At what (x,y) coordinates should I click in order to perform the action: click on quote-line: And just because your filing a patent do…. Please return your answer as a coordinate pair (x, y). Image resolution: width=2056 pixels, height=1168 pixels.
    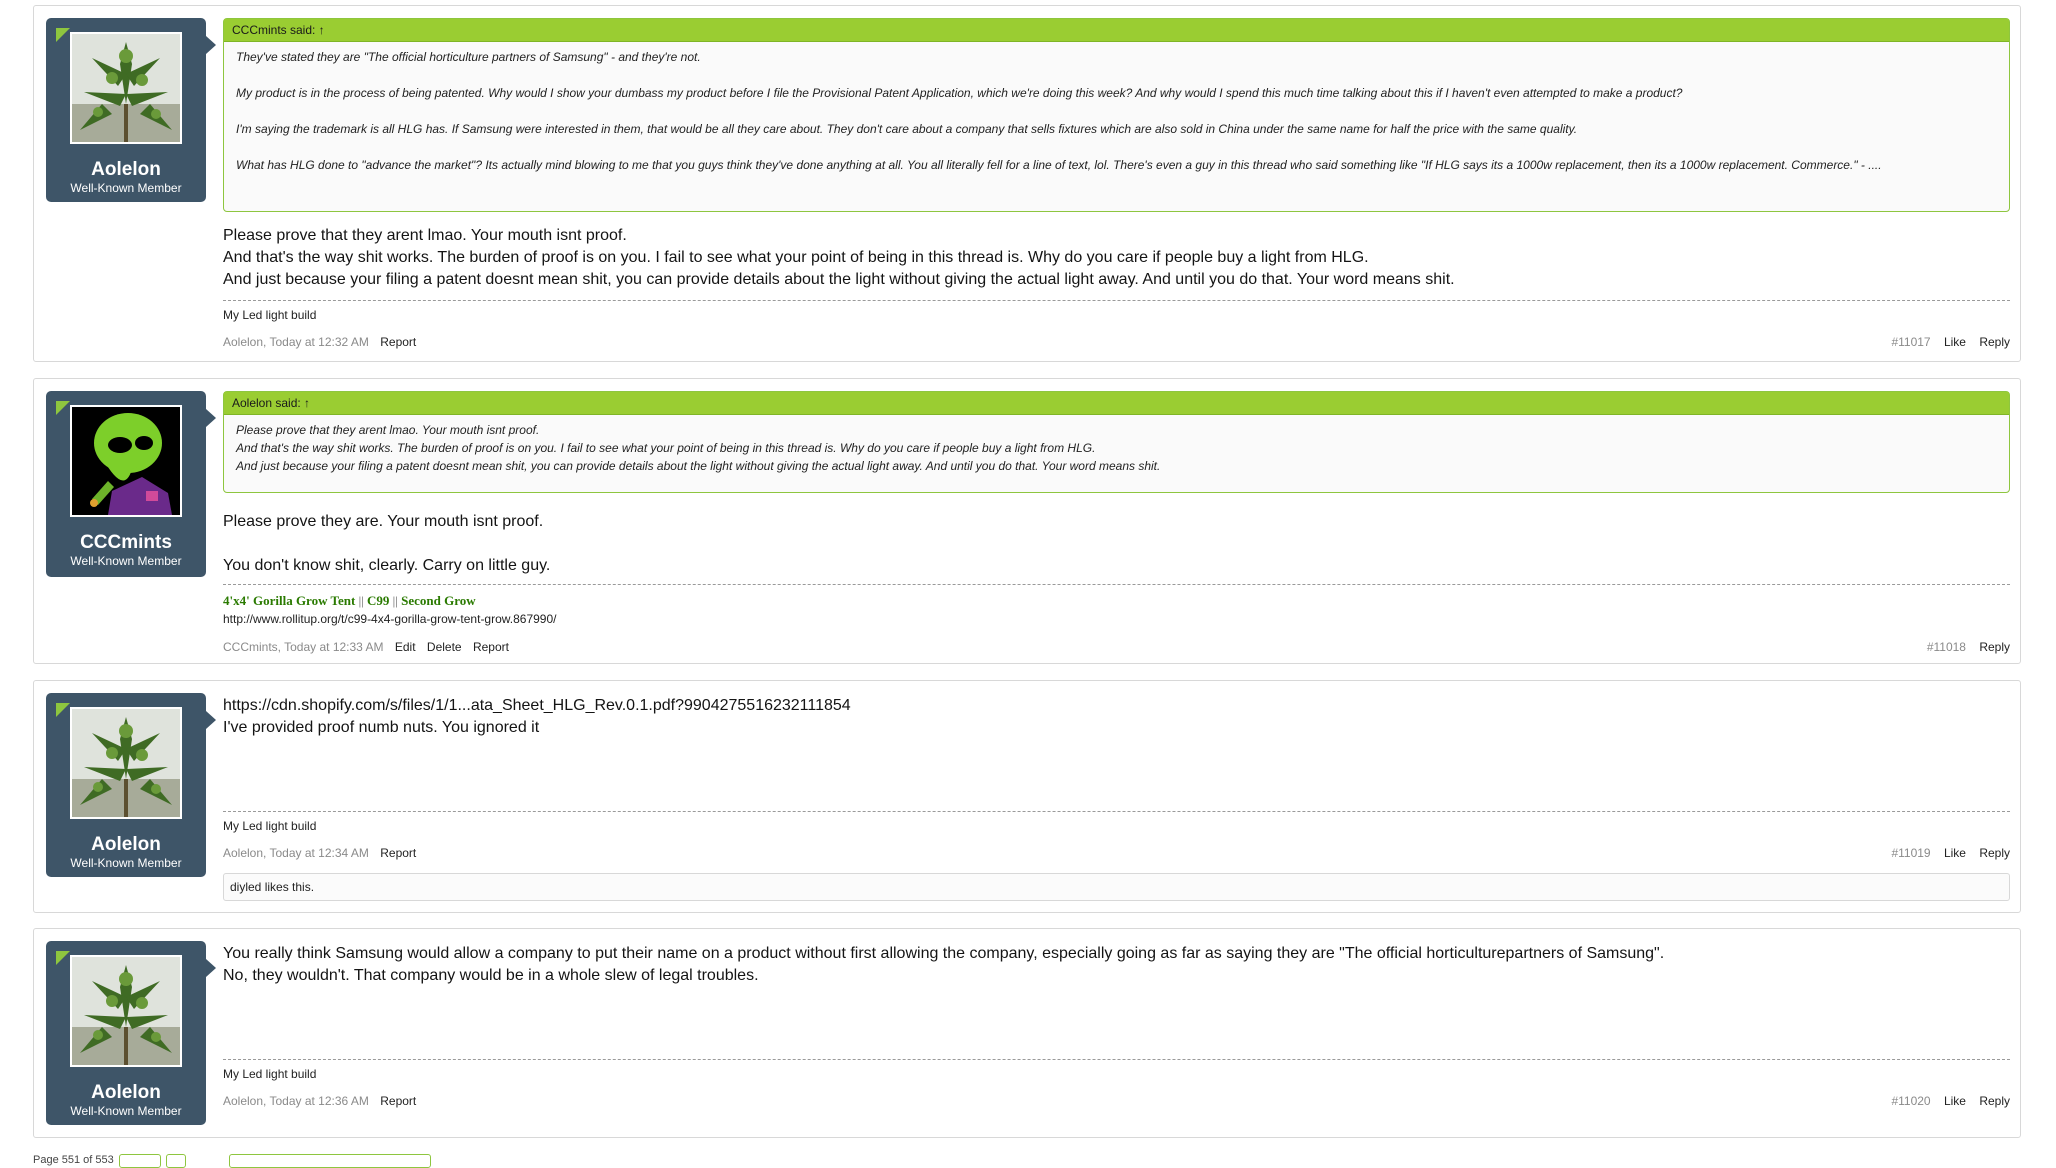
    Looking at the image, I should click on (698, 466).